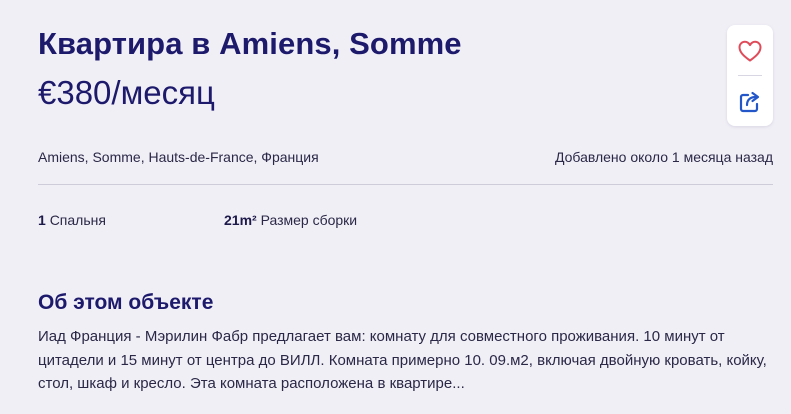 The width and height of the screenshot is (791, 414). I want to click on actions-divider, so click(750, 75).